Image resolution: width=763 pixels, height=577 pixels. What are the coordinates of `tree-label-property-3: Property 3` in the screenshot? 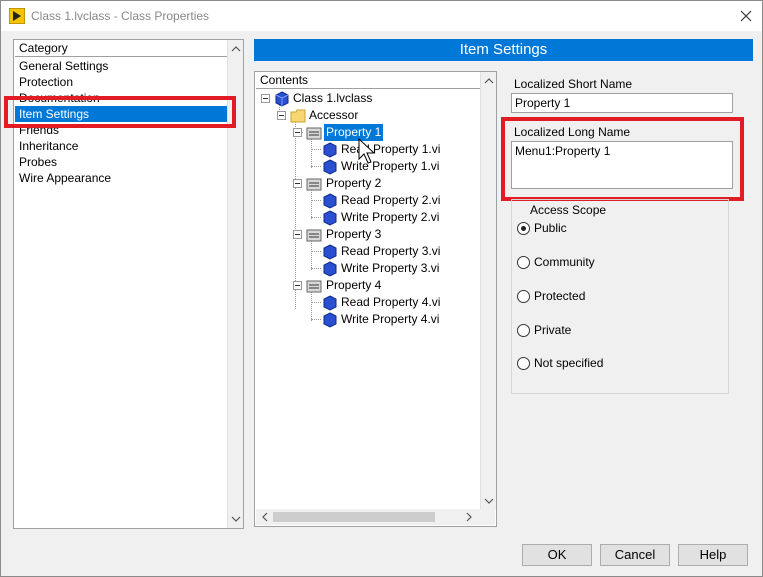 It's located at (354, 234).